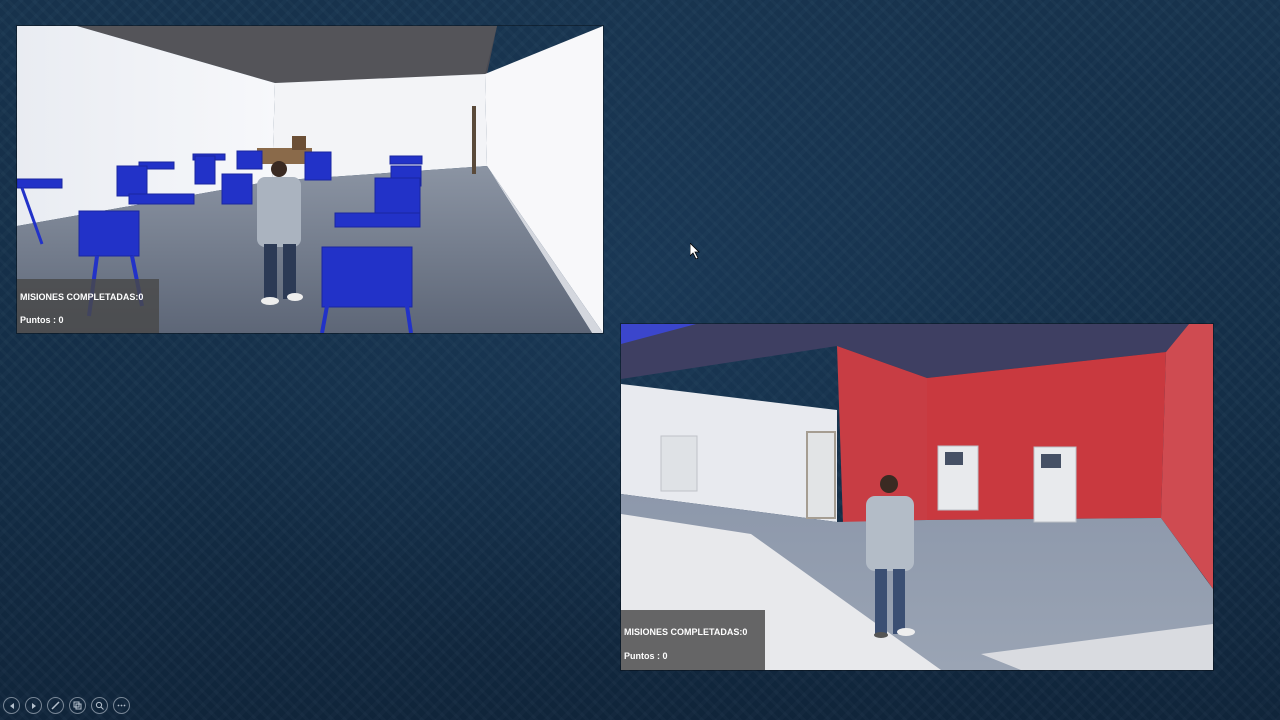  I want to click on mouse-cursor-icon, so click(695, 251).